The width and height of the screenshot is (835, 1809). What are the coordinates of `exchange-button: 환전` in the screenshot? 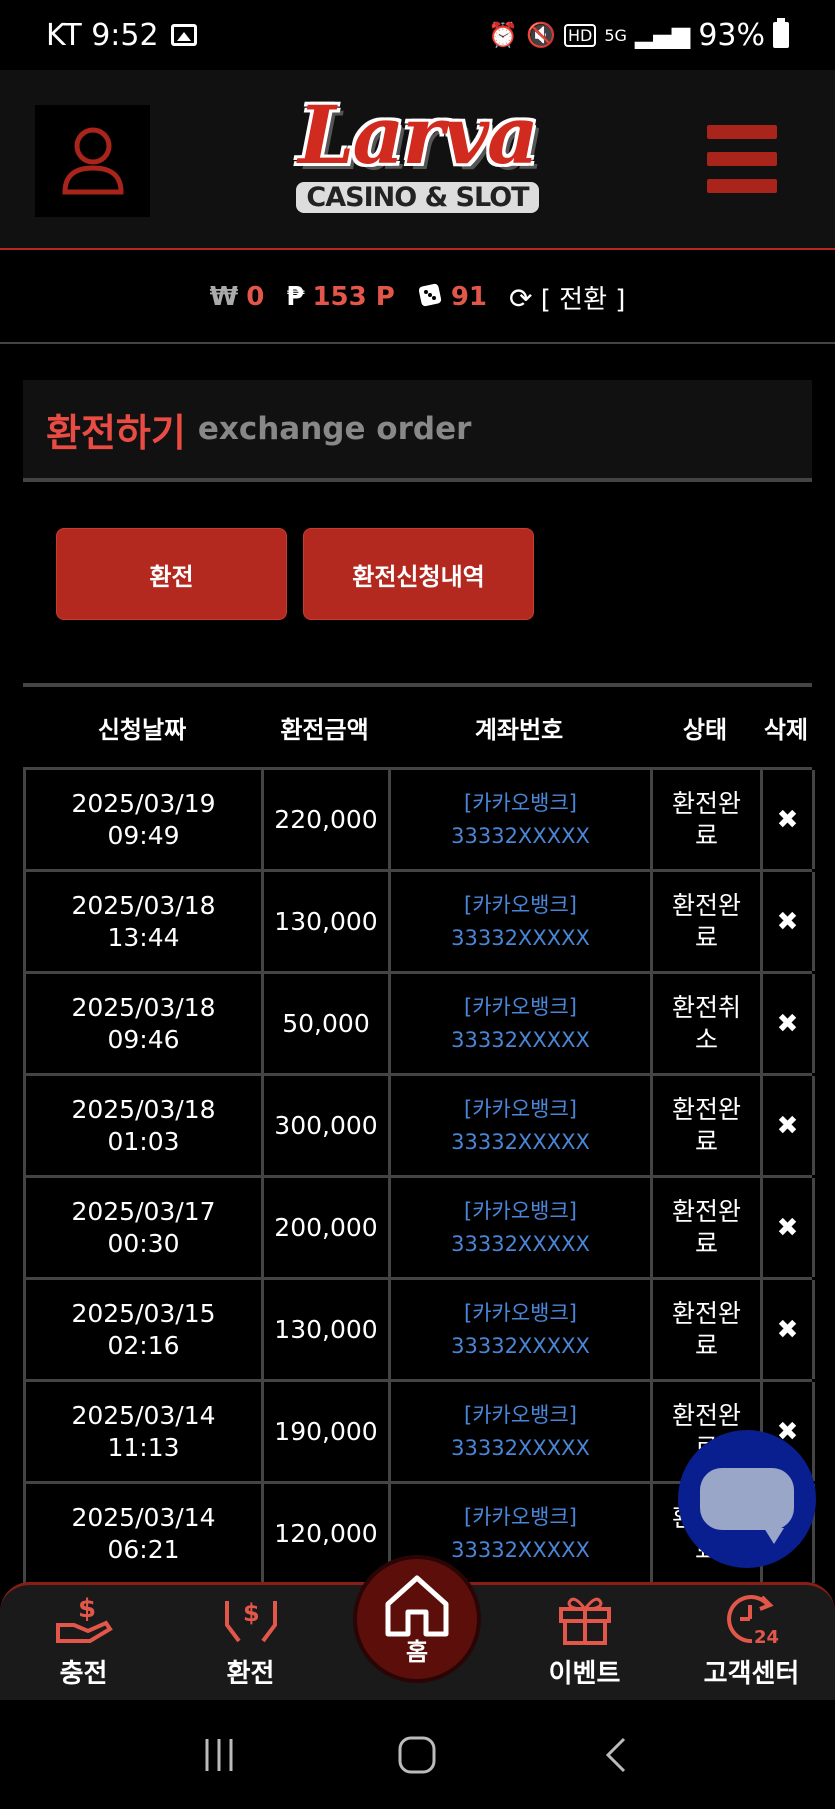 It's located at (171, 574).